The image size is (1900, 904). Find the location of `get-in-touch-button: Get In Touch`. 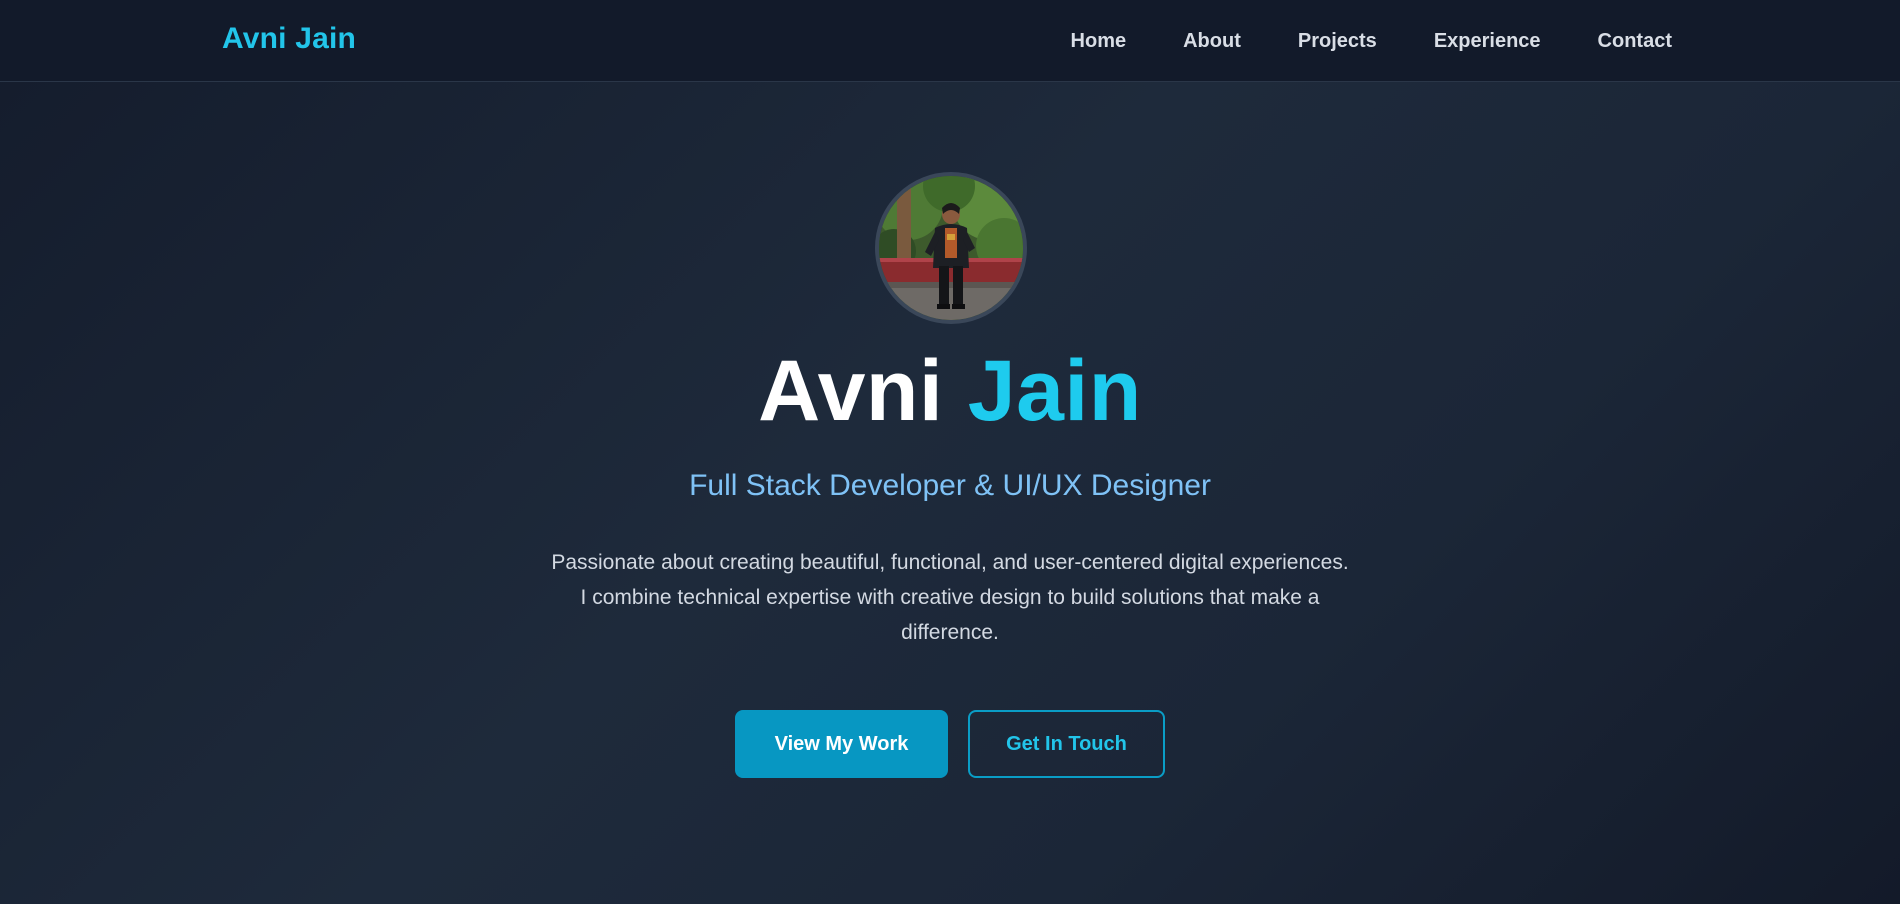

get-in-touch-button: Get In Touch is located at coordinates (1066, 744).